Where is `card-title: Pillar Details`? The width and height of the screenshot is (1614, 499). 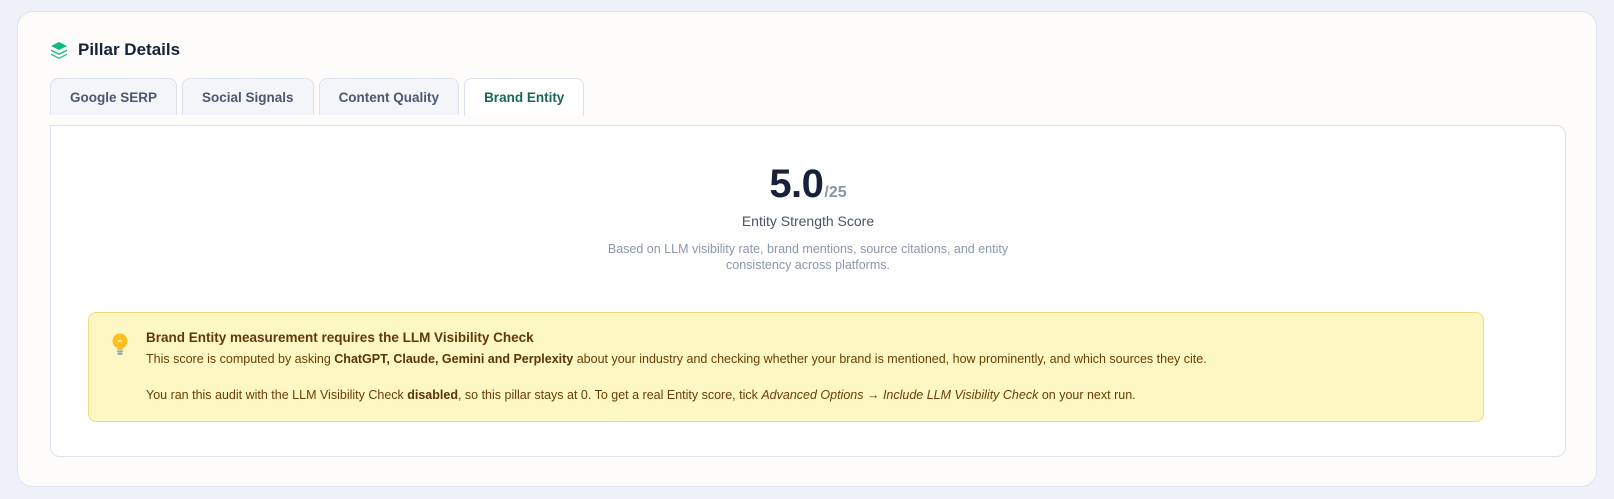 card-title: Pillar Details is located at coordinates (129, 49).